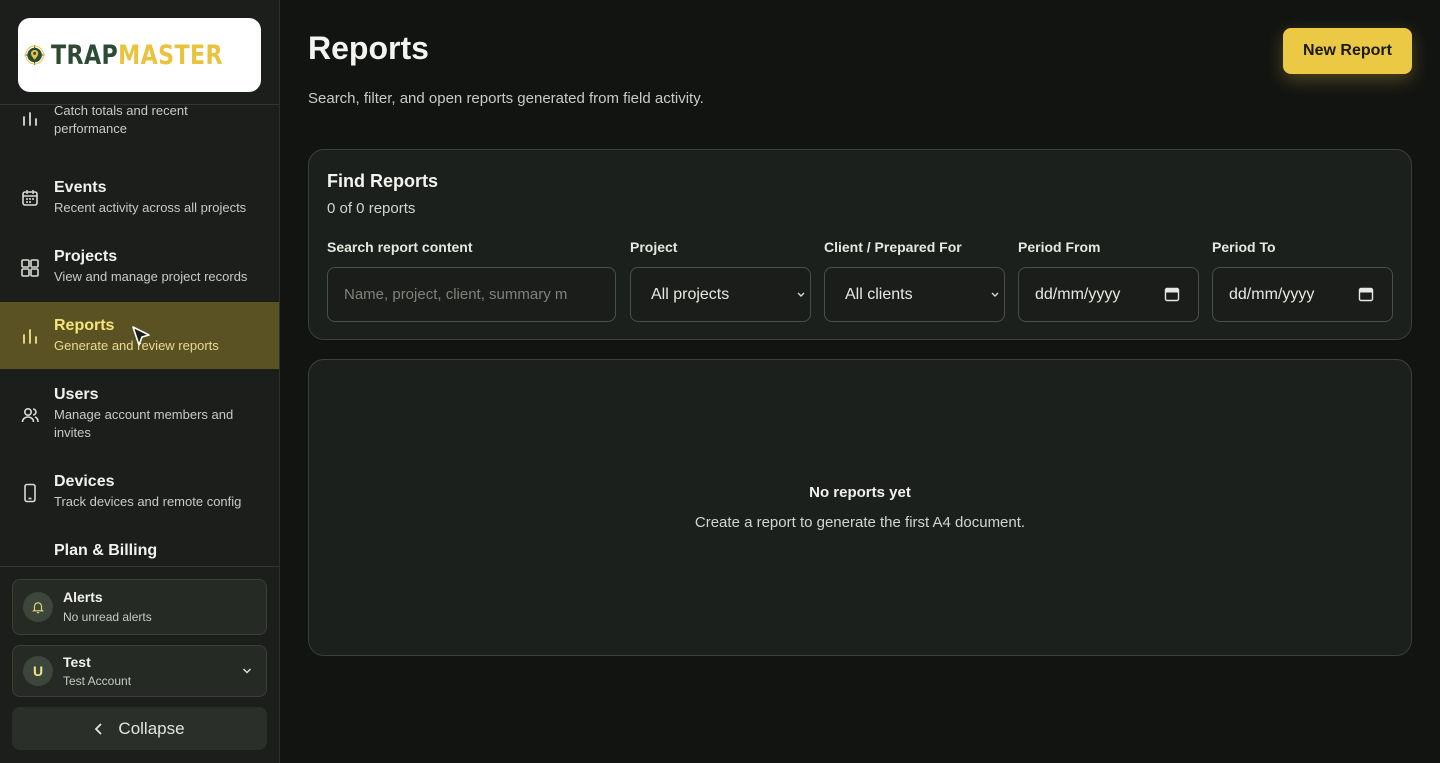 The height and width of the screenshot is (763, 1440). Describe the element at coordinates (85, 55) in the screenshot. I see `brand-name-part1: TRAP` at that location.